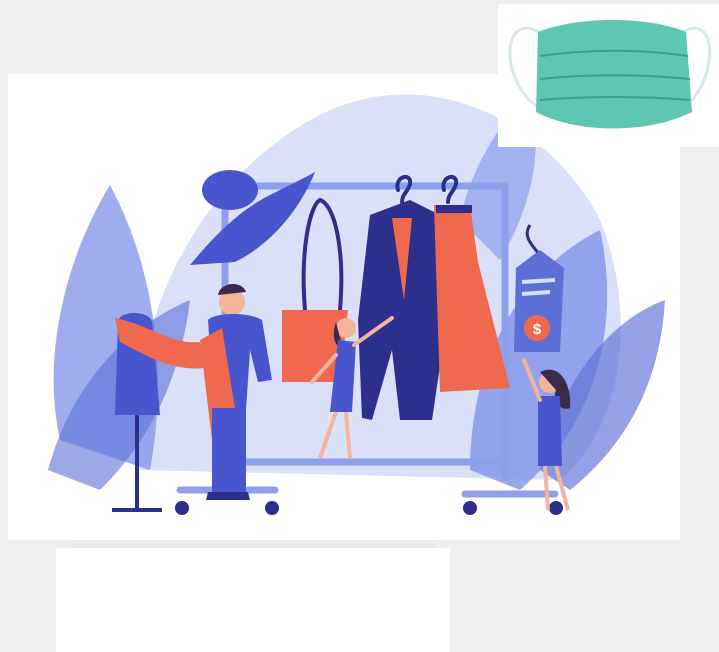 The height and width of the screenshot is (652, 719). Describe the element at coordinates (402, 310) in the screenshot. I see `coat-icon` at that location.